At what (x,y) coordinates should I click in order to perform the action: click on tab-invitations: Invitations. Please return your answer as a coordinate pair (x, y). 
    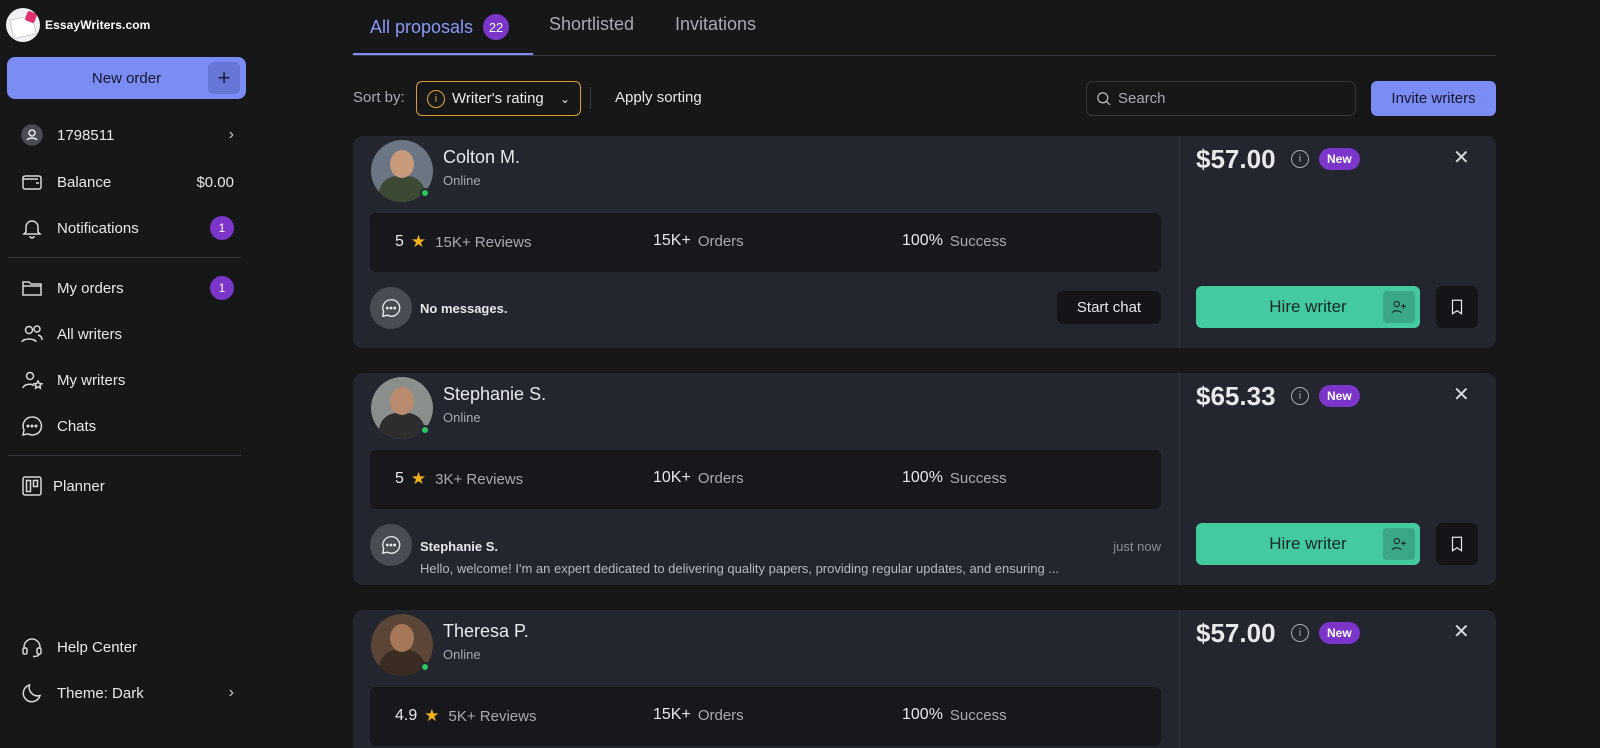
    Looking at the image, I should click on (715, 24).